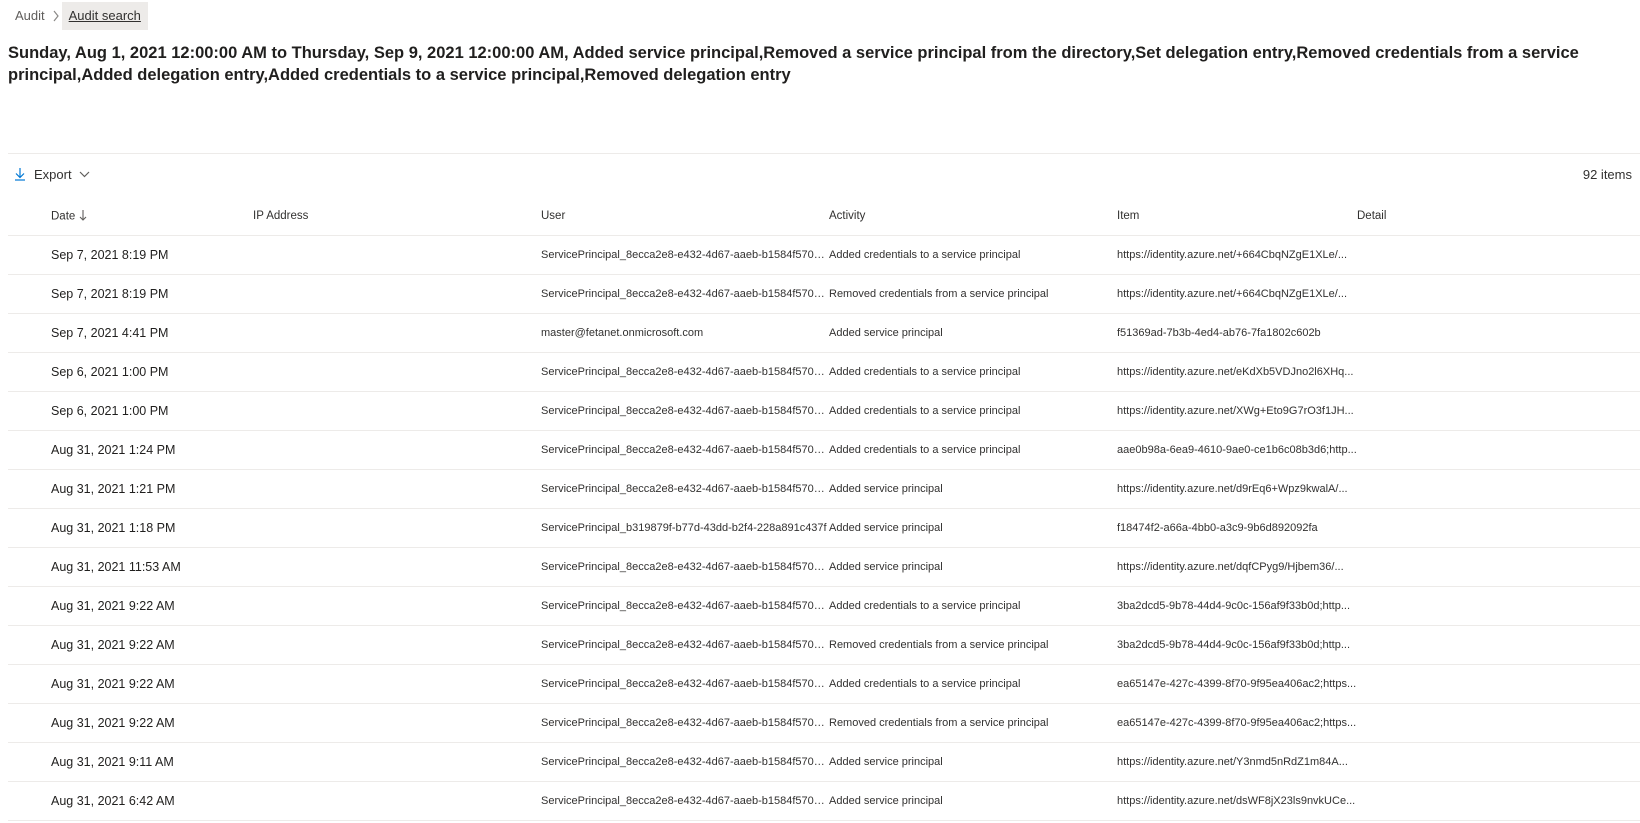 The height and width of the screenshot is (823, 1640). Describe the element at coordinates (130, 450) in the screenshot. I see `date-cell: Aug 31, 2021 1:24 PM` at that location.